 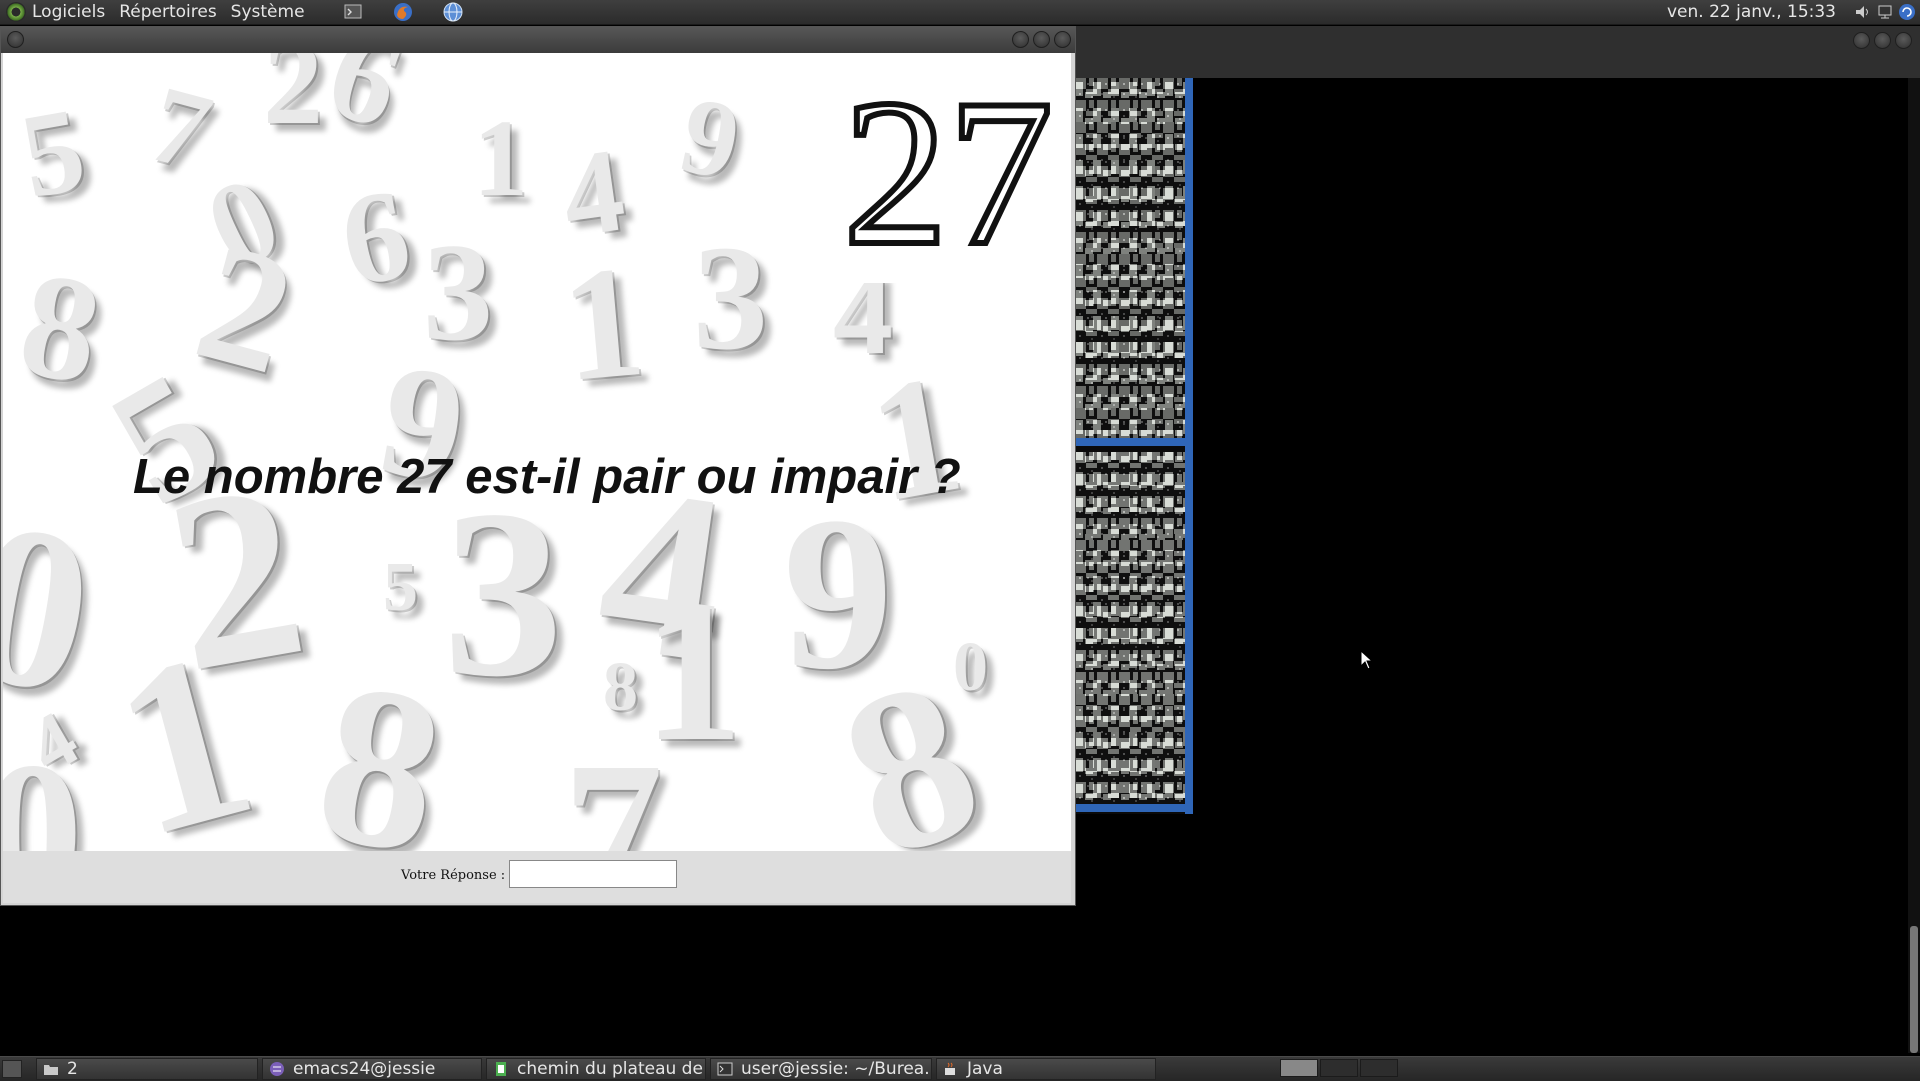 I want to click on svg-text: 27, so click(x=948, y=170).